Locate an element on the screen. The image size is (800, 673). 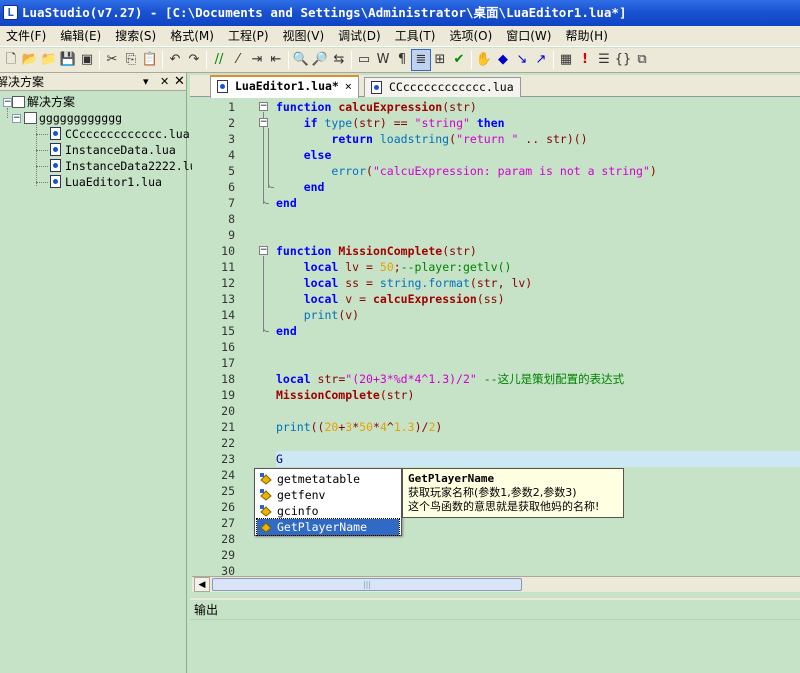
menu-options: 选项(O) is located at coordinates (471, 36).